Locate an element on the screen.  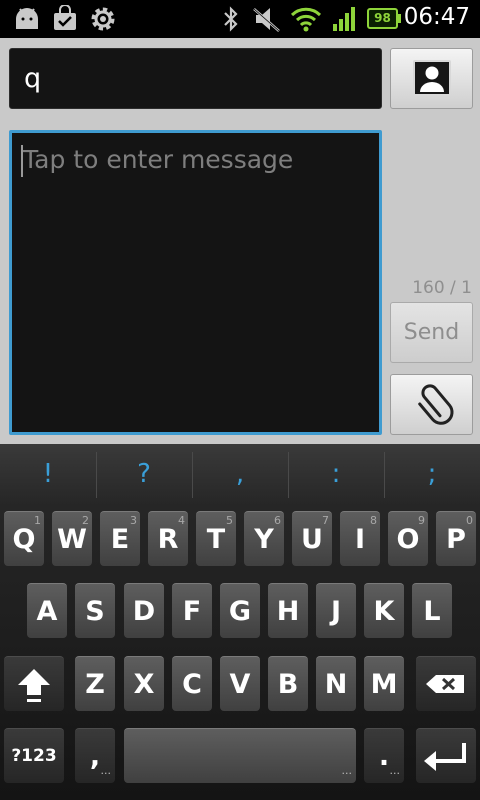
key-v: V is located at coordinates (240, 683).